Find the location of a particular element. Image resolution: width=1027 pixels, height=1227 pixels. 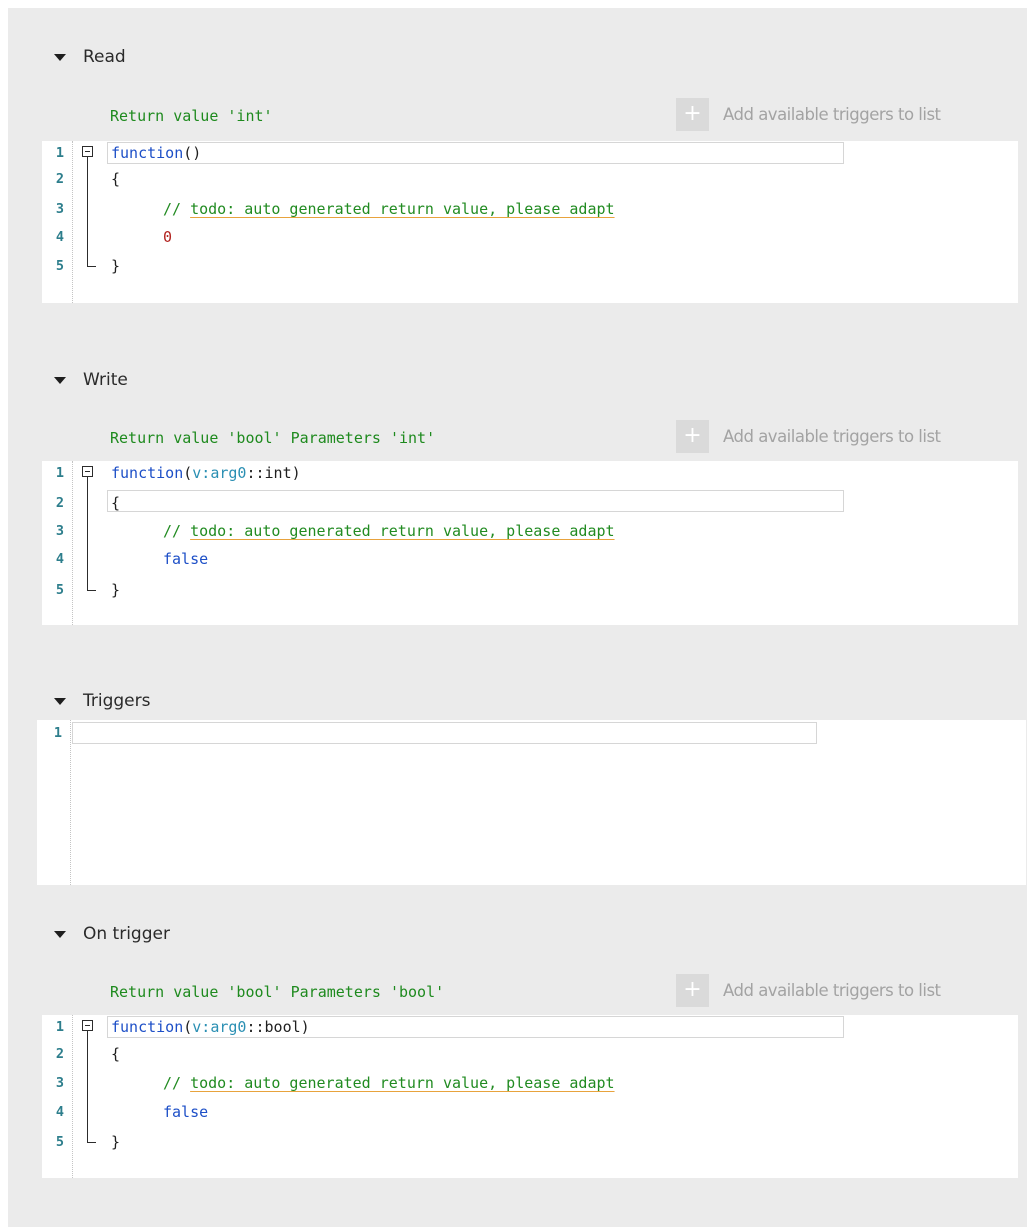

section-header-write: Write is located at coordinates (91, 380).